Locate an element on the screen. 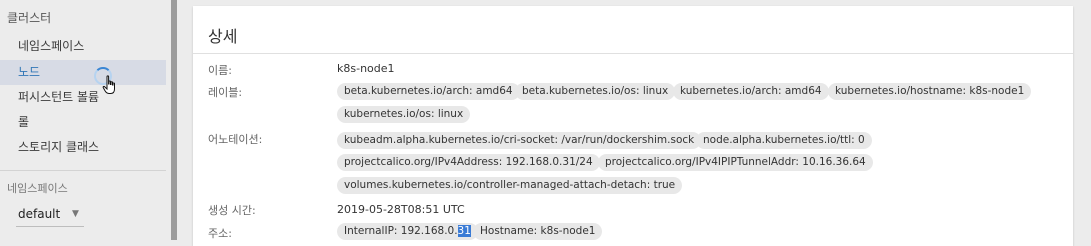  namespace-section-title: 네임스페이스 is located at coordinates (37, 188).